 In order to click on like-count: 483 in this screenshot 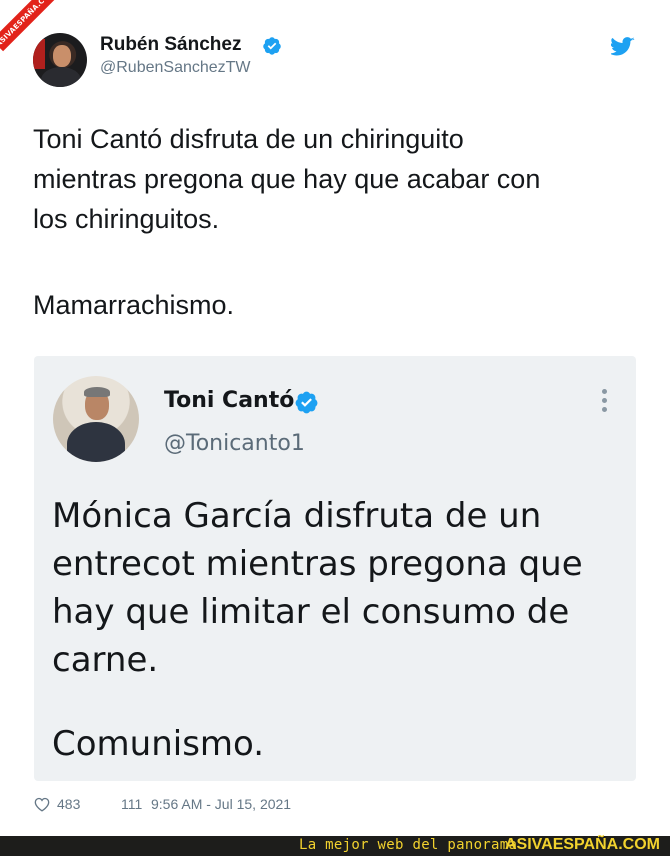, I will do `click(69, 804)`.